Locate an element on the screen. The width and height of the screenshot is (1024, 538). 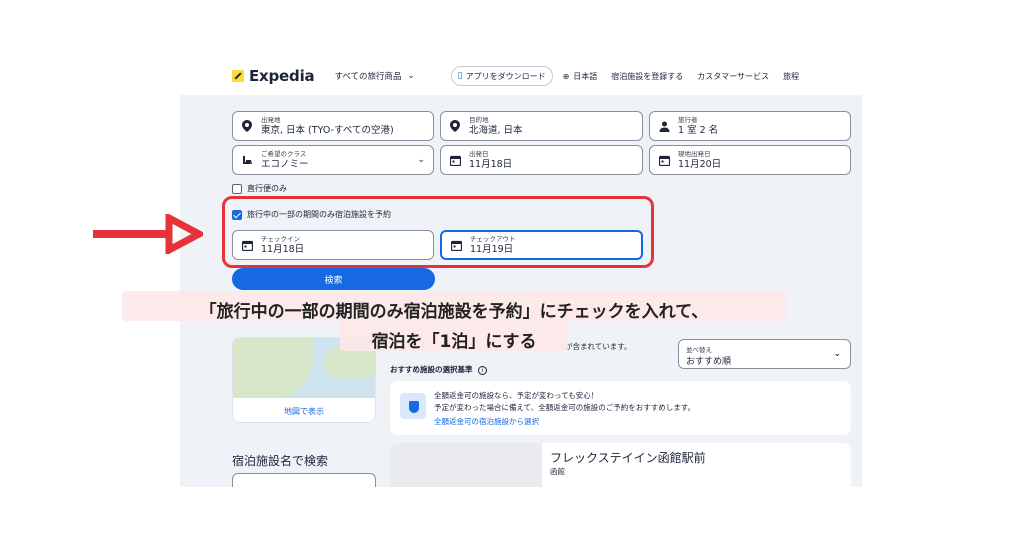
trips-link: 旅程 is located at coordinates (791, 76).